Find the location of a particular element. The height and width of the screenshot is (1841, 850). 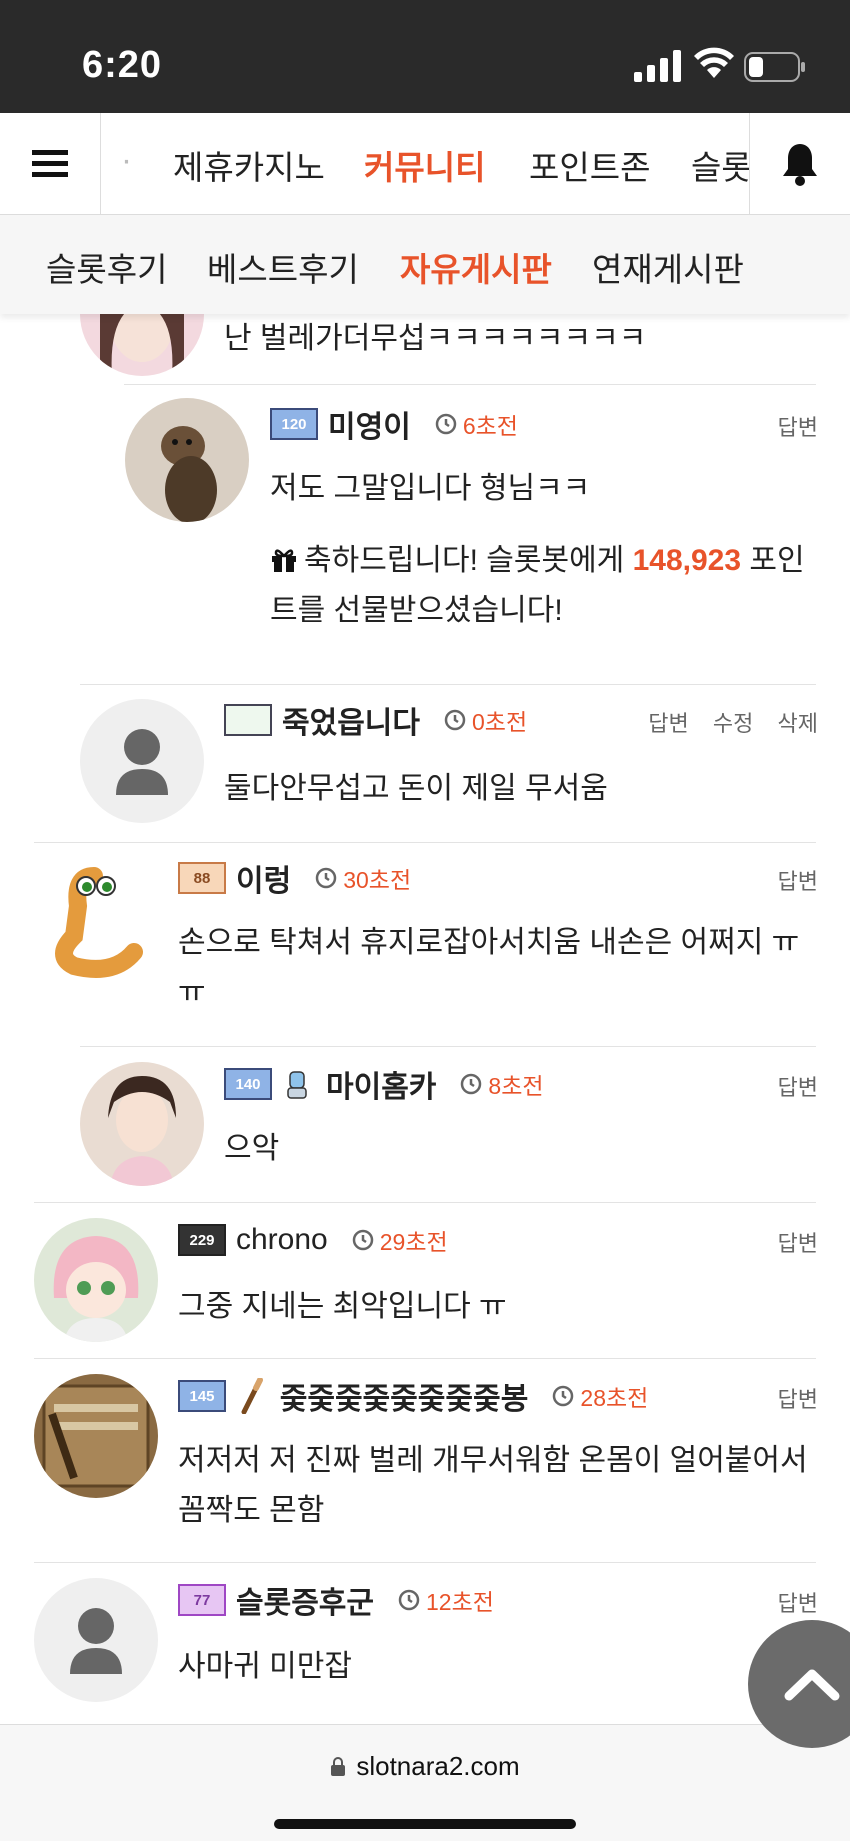

bell-icon is located at coordinates (800, 165).